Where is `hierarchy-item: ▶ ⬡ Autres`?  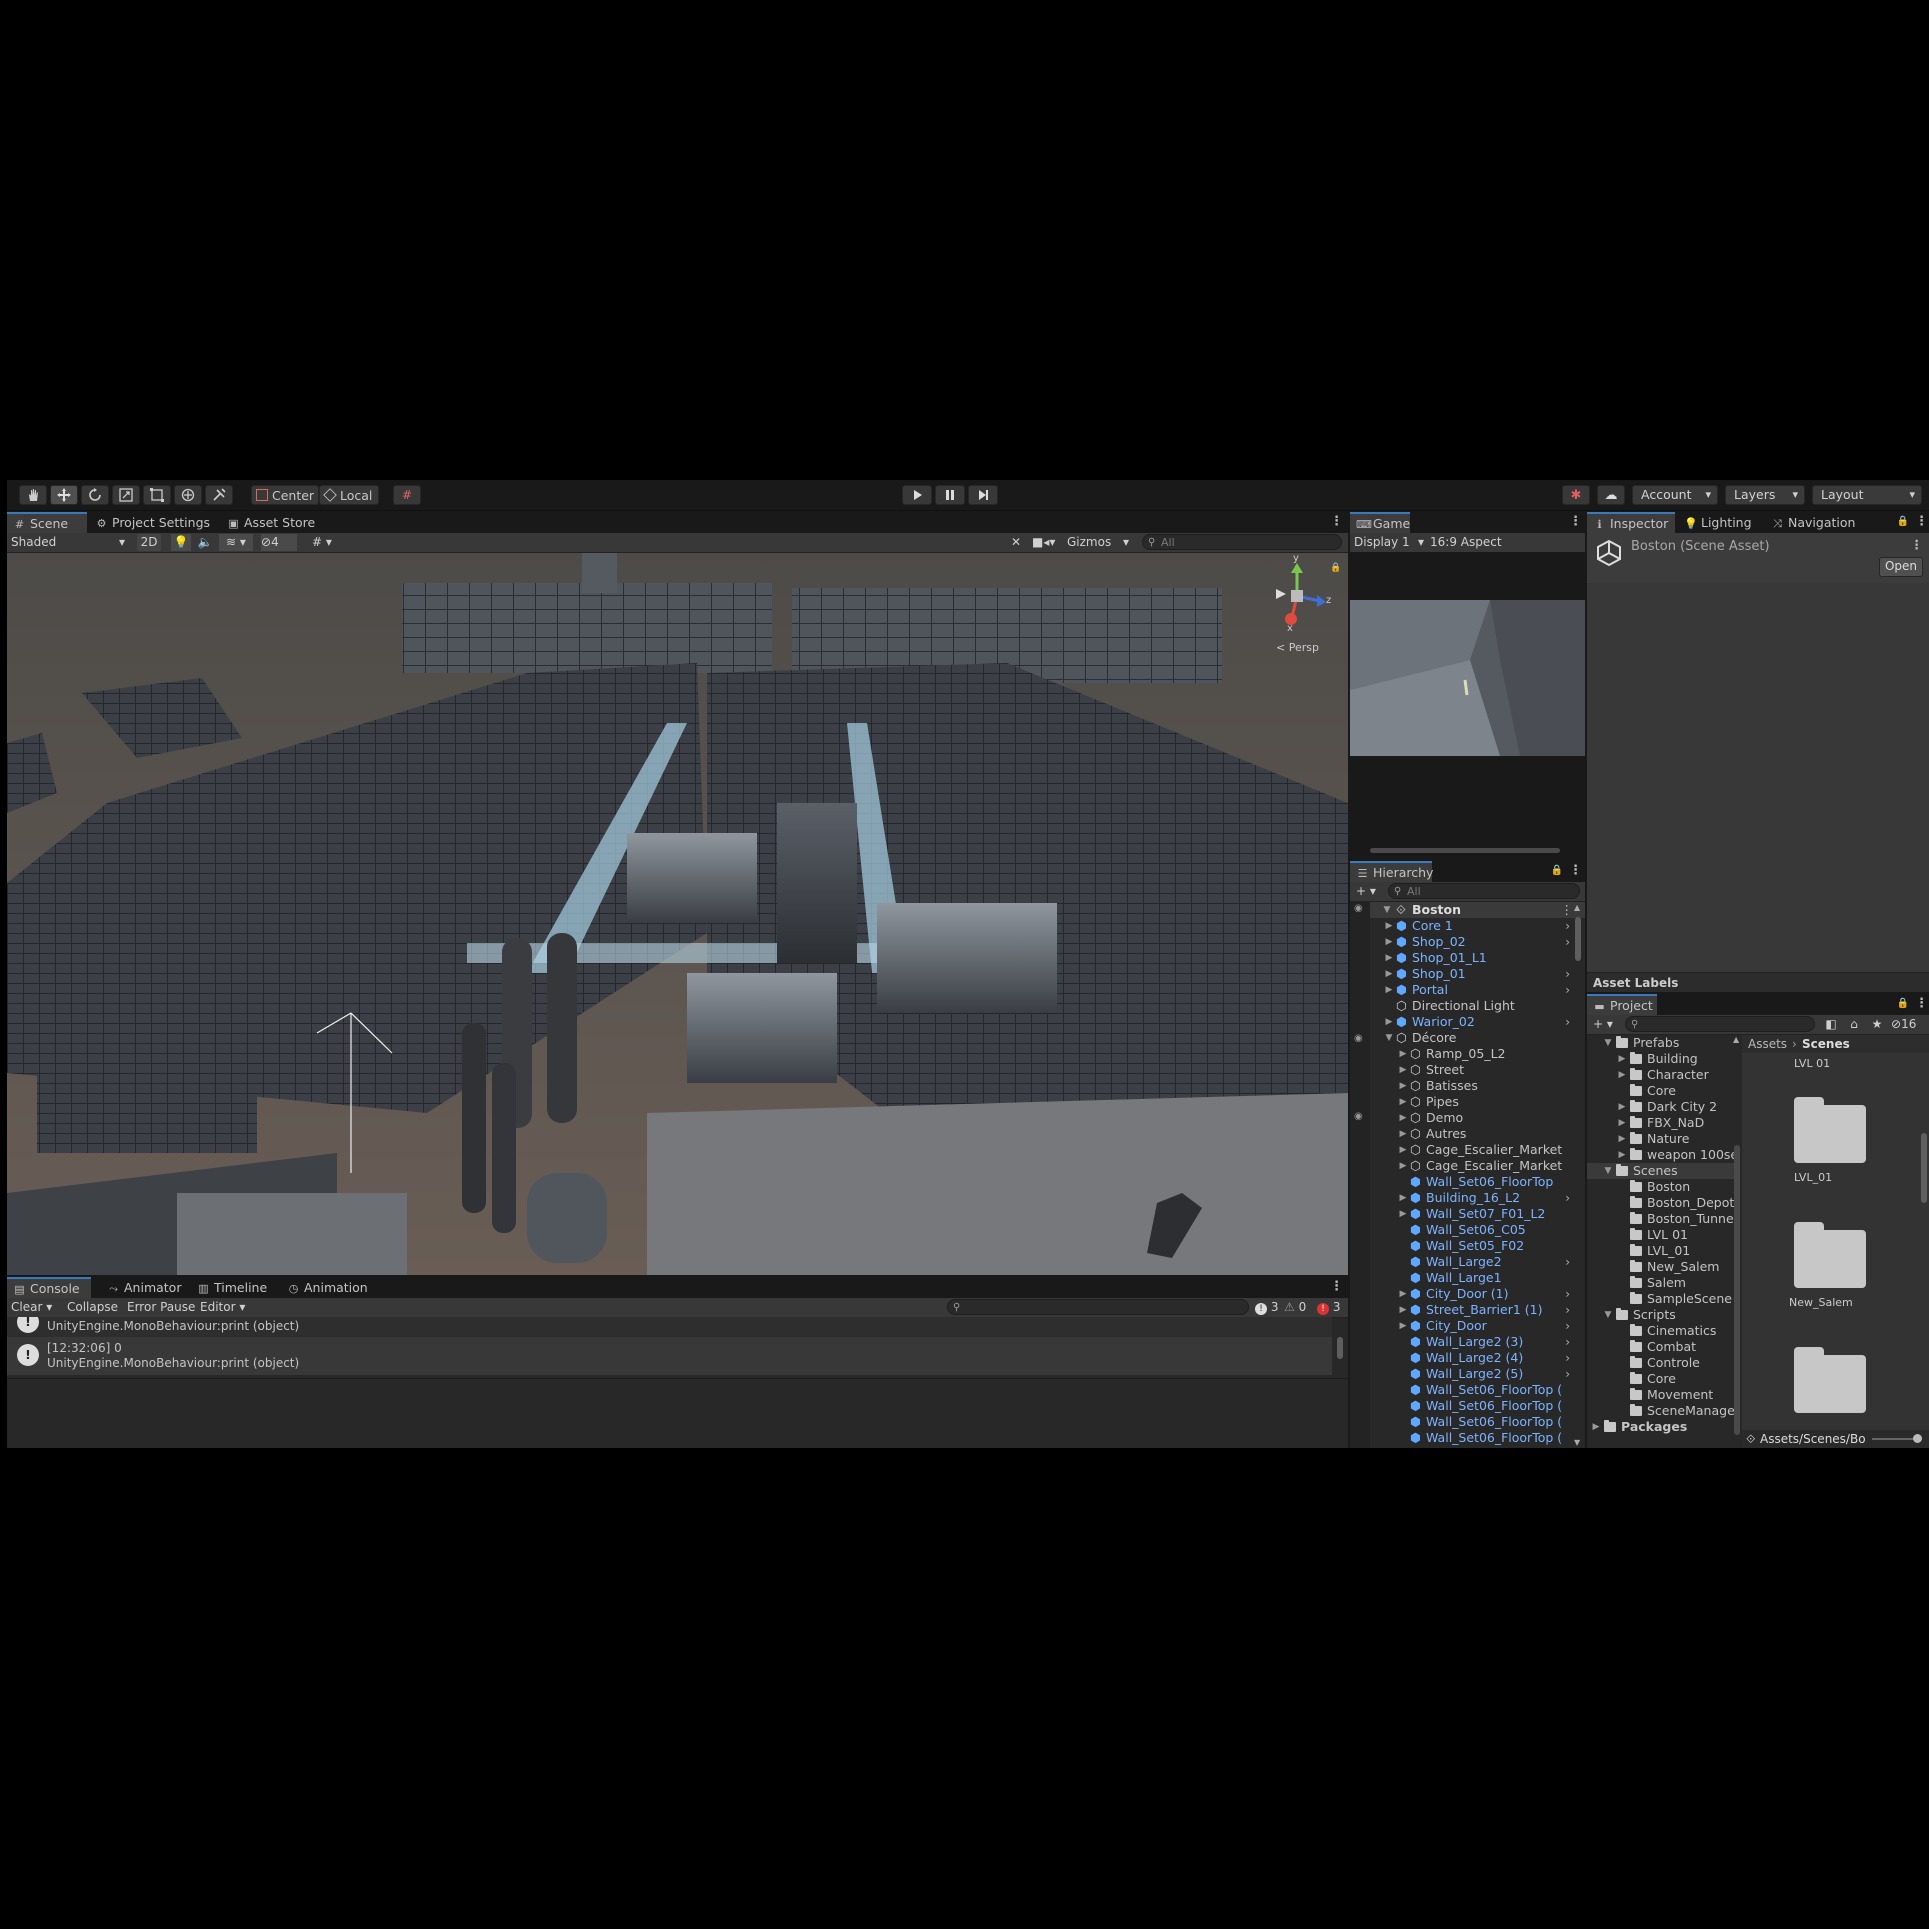
hierarchy-item: ▶ ⬡ Autres is located at coordinates (1470, 1134).